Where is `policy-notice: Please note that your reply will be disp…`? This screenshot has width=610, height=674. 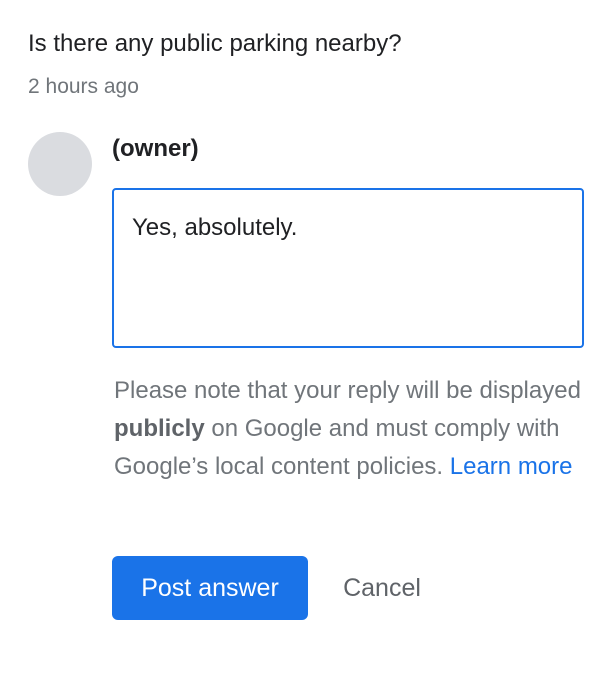
policy-notice: Please note that your reply will be disp… is located at coordinates (349, 429).